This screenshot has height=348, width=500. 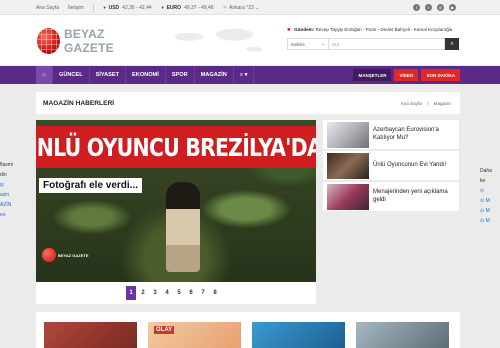 I want to click on list-item: Azerbaycan Eurovision'a Katılıyor Mu?, so click(x=391, y=134).